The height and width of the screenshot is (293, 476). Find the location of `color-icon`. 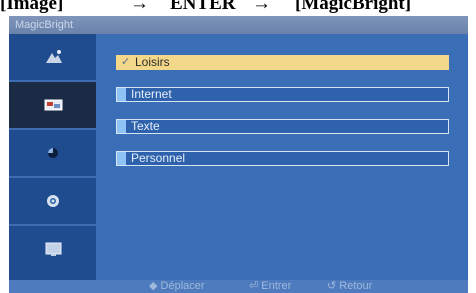

color-icon is located at coordinates (52, 153).